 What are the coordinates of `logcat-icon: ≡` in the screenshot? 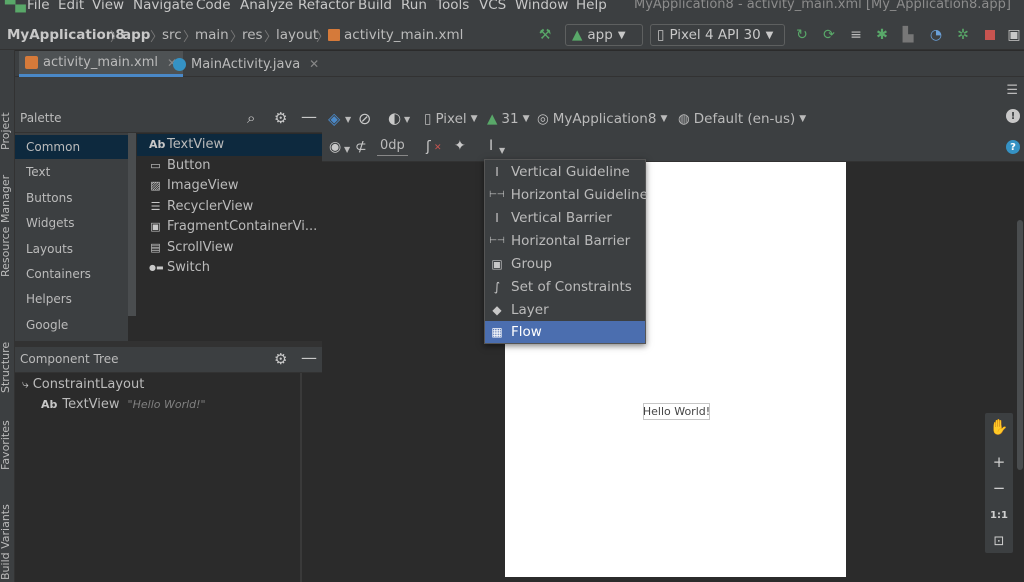 It's located at (856, 35).